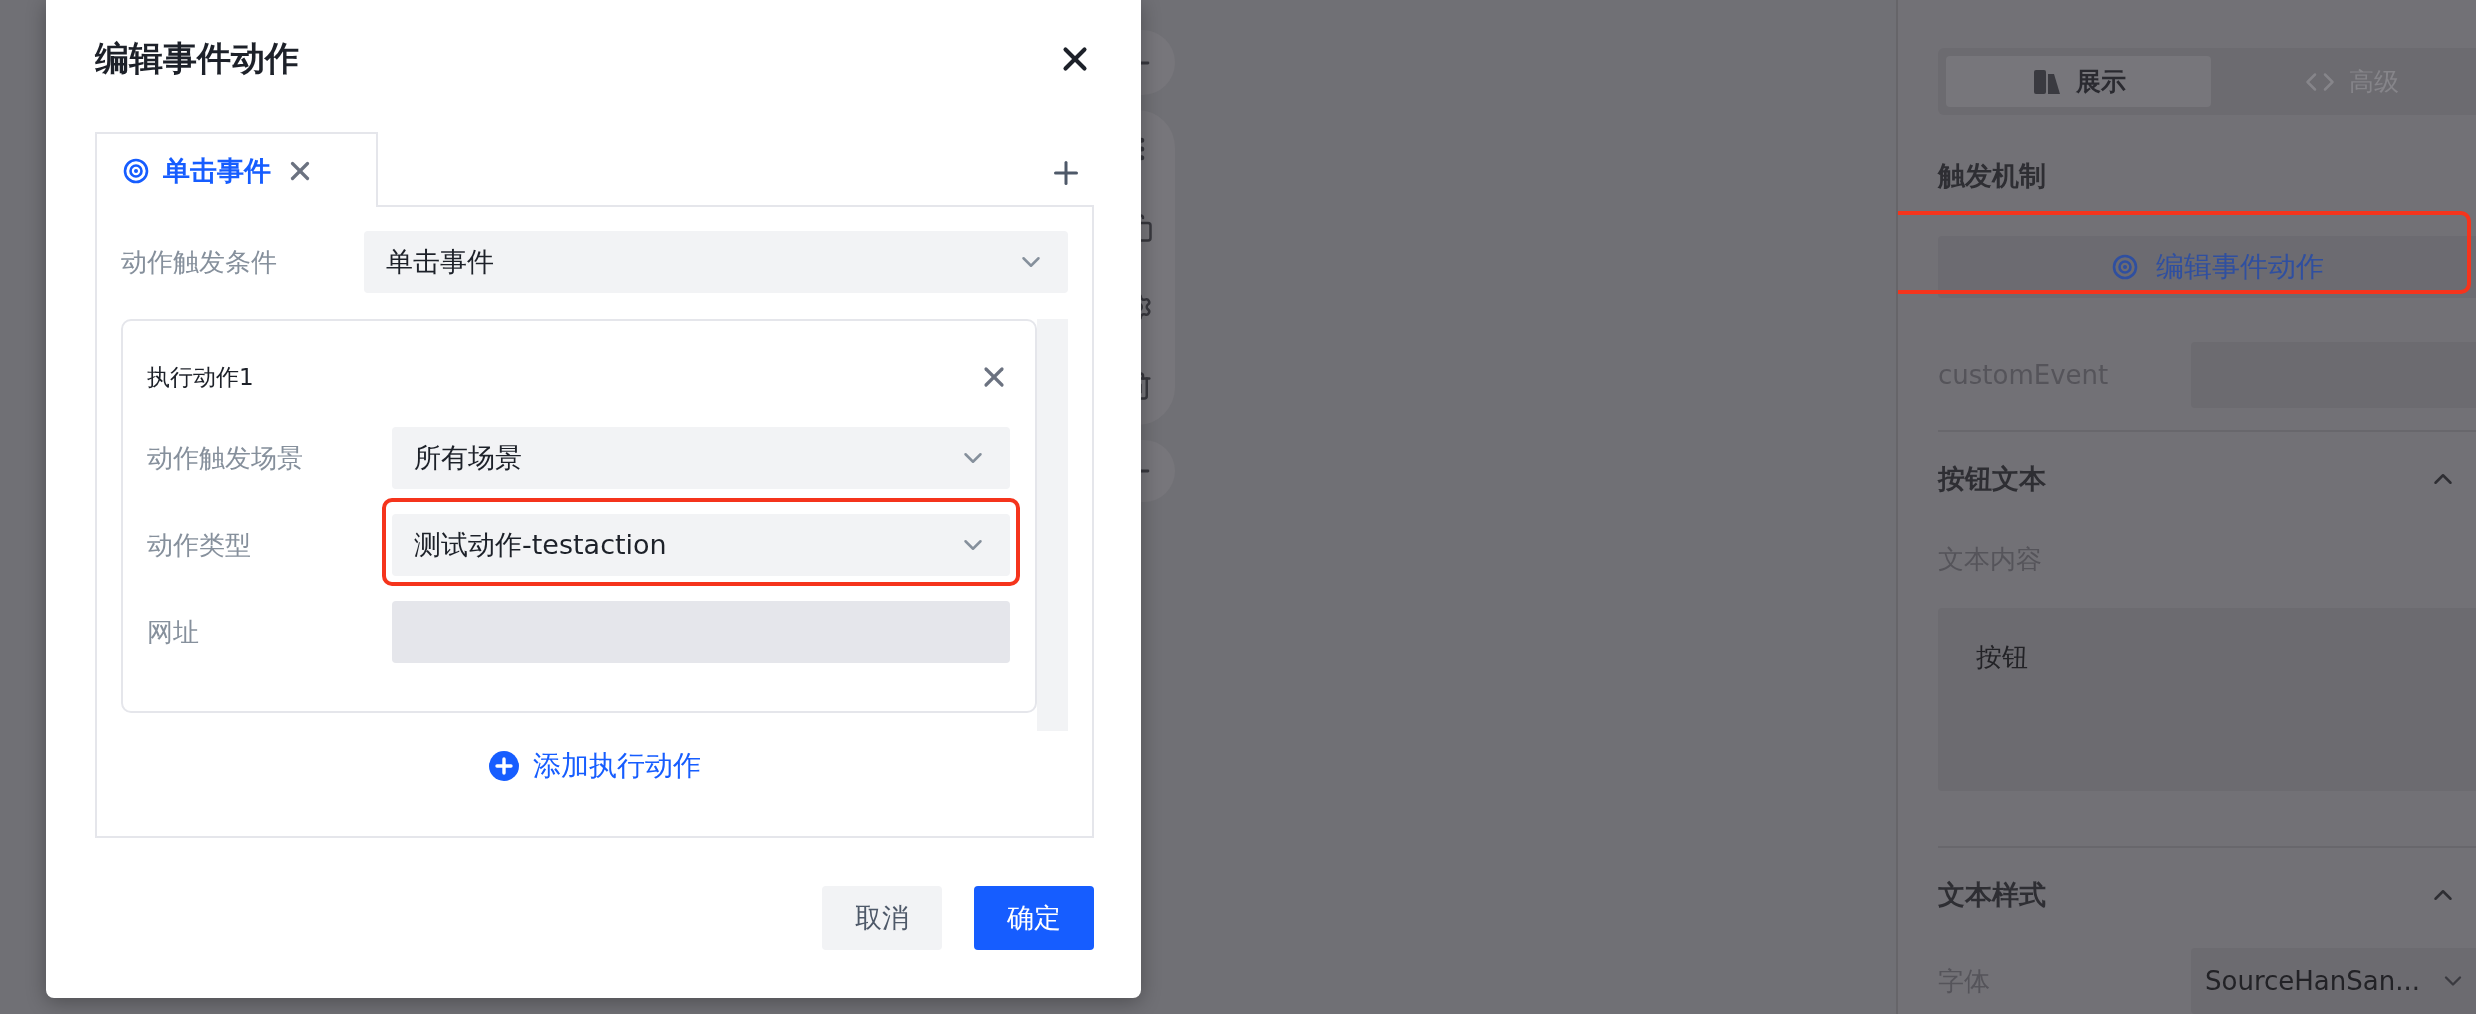  I want to click on cancel-button: 取消, so click(882, 918).